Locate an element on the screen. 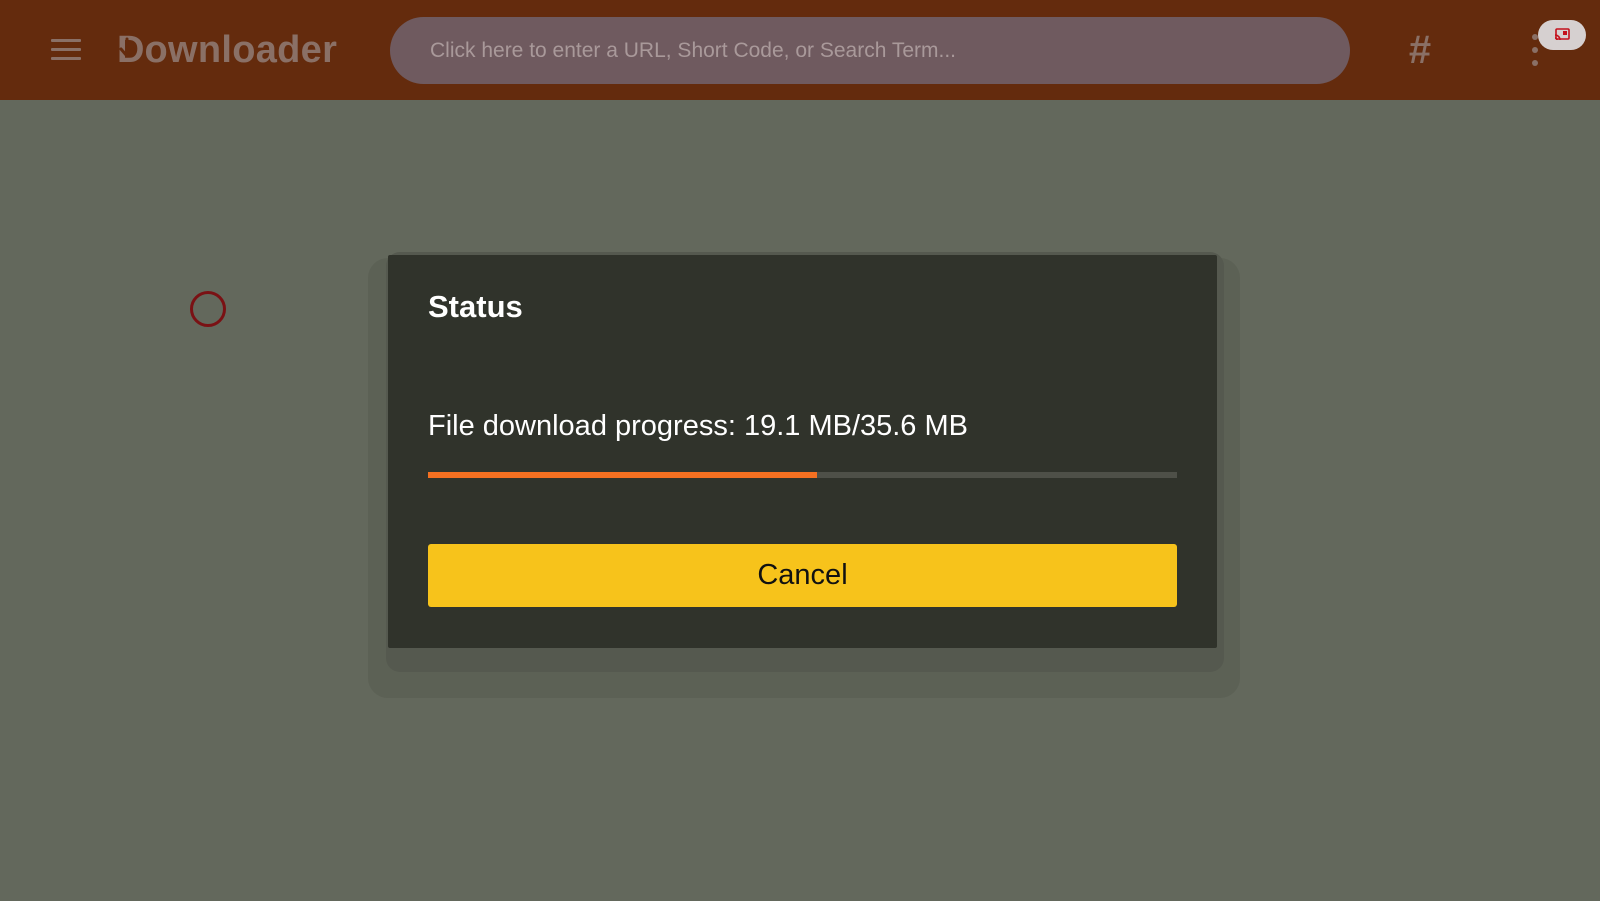 The height and width of the screenshot is (901, 1600). progress-bar is located at coordinates (802, 475).